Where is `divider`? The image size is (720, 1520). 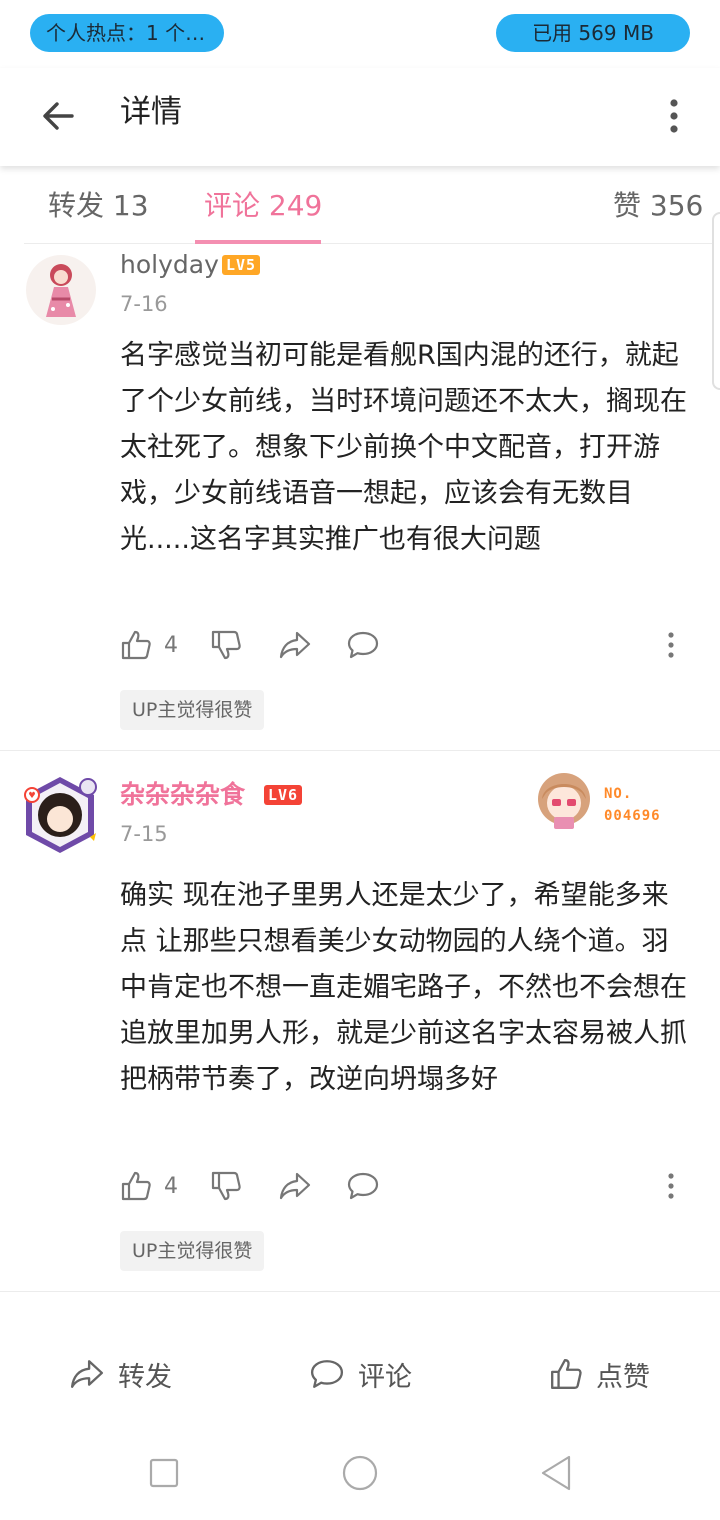 divider is located at coordinates (360, 1291).